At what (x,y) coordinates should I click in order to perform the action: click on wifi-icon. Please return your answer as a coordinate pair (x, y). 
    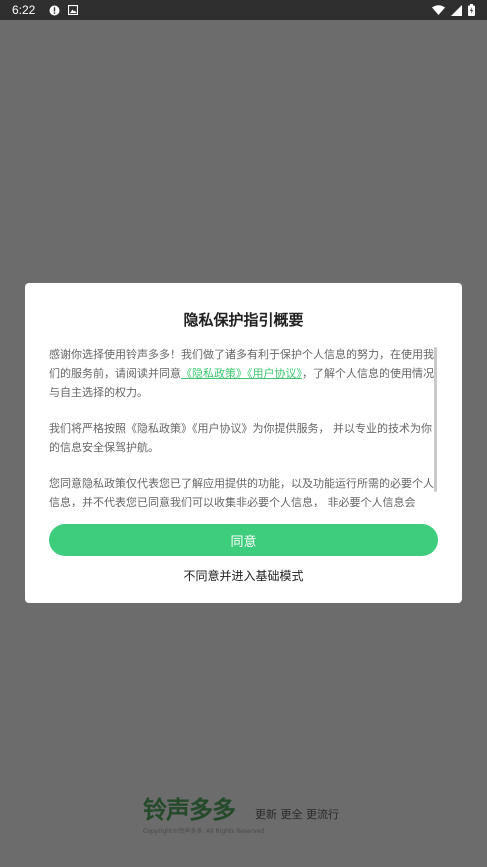
    Looking at the image, I should click on (438, 10).